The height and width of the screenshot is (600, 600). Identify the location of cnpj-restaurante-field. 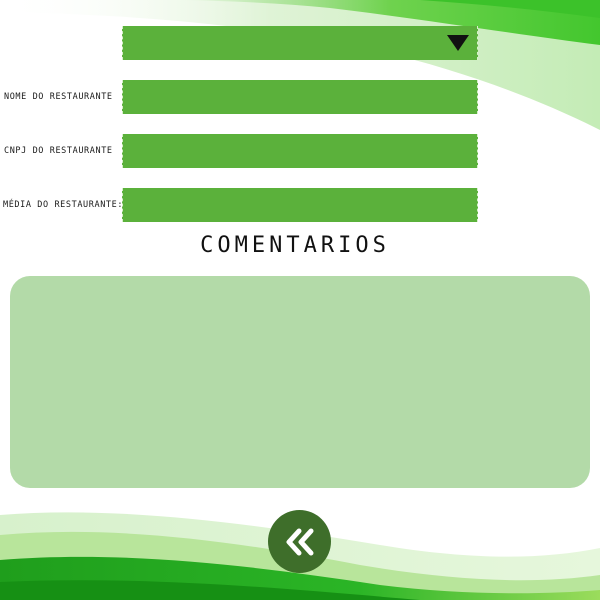
(300, 151).